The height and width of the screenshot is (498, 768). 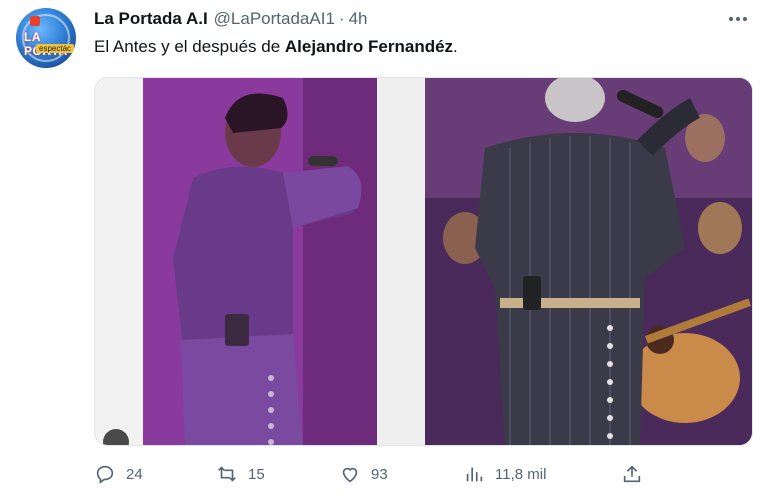 What do you see at coordinates (35, 21) in the screenshot?
I see `avatar-logo-mark` at bounding box center [35, 21].